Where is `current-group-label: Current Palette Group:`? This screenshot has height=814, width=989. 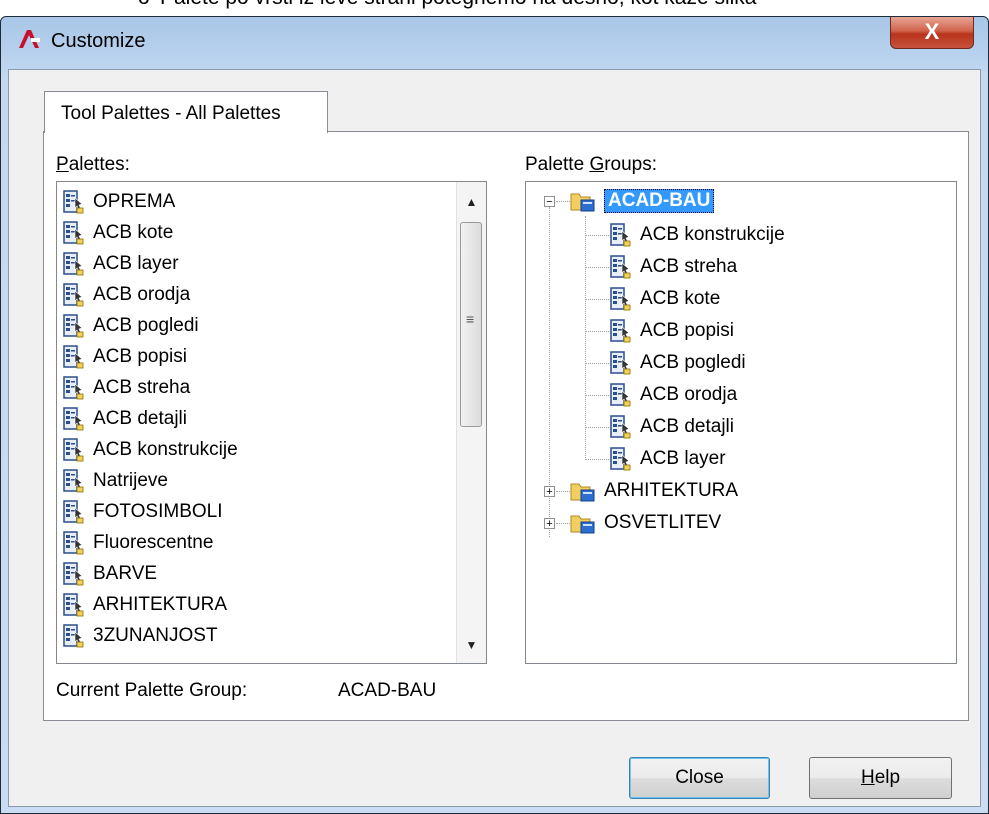
current-group-label: Current Palette Group: is located at coordinates (152, 690).